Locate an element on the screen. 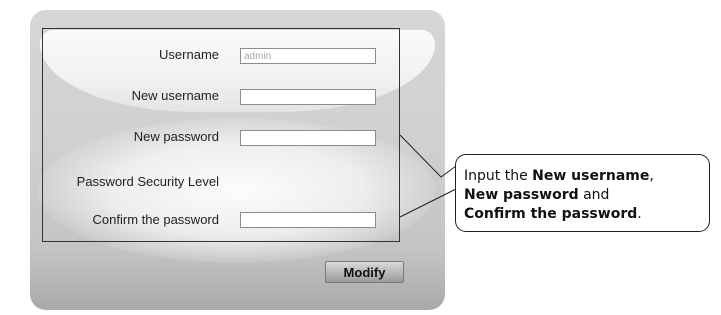 This screenshot has height=315, width=721. callout-line-2: New password and is located at coordinates (581, 195).